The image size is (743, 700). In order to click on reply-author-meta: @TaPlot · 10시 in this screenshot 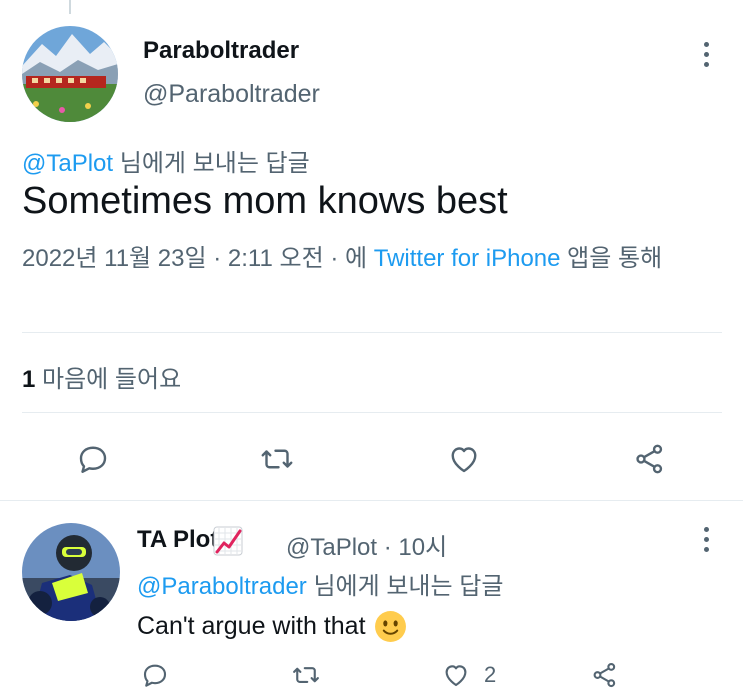, I will do `click(366, 544)`.